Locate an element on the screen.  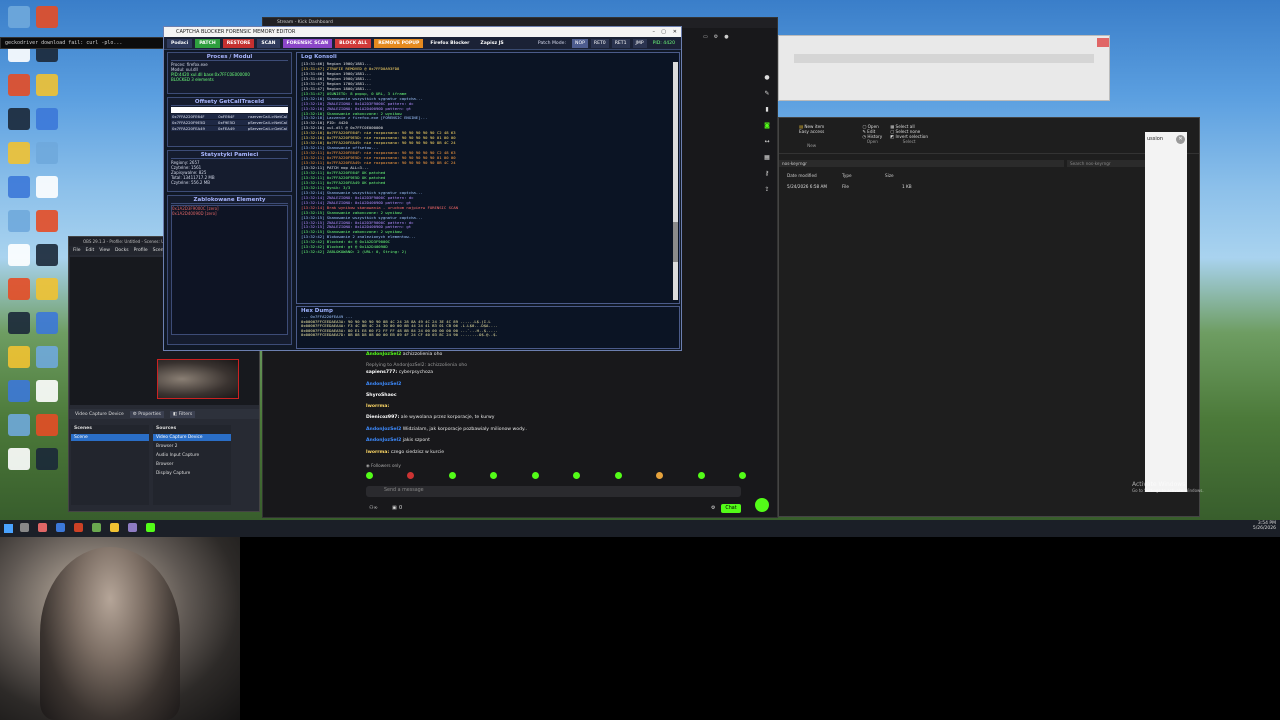
obs-menu-view: View is located at coordinates (104, 250).